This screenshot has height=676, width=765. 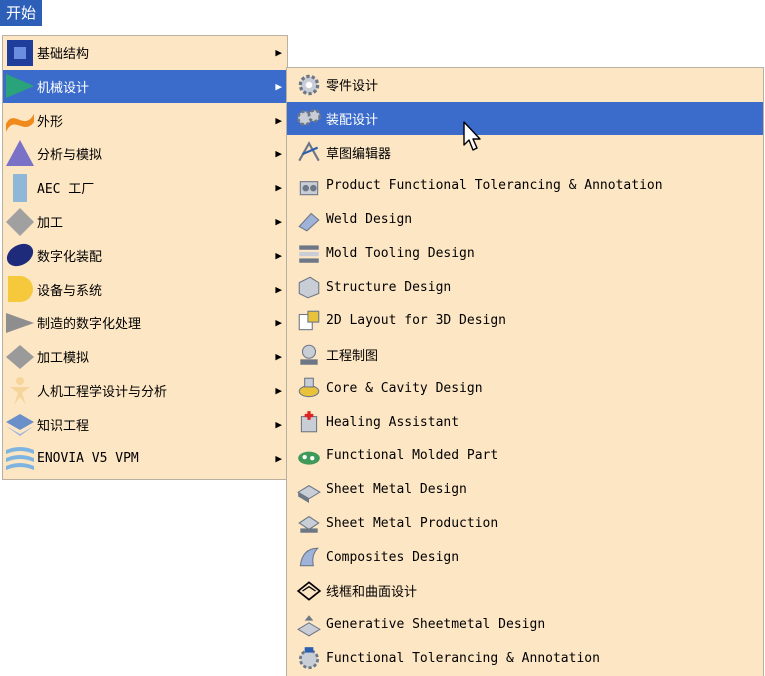 I want to click on functional-molded-part-icon, so click(x=309, y=456).